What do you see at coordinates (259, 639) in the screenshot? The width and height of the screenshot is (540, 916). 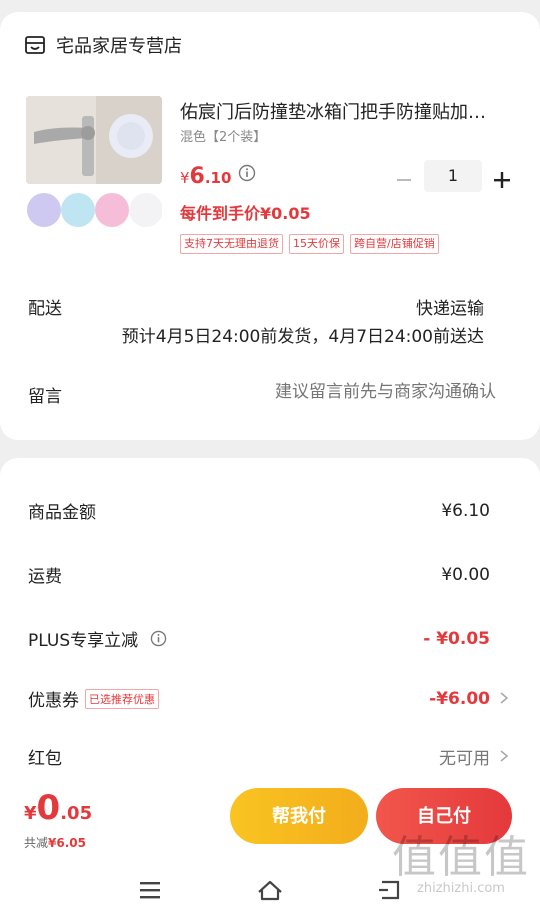 I see `summary-row-plus: PLUS专享立减 - ¥0.05` at bounding box center [259, 639].